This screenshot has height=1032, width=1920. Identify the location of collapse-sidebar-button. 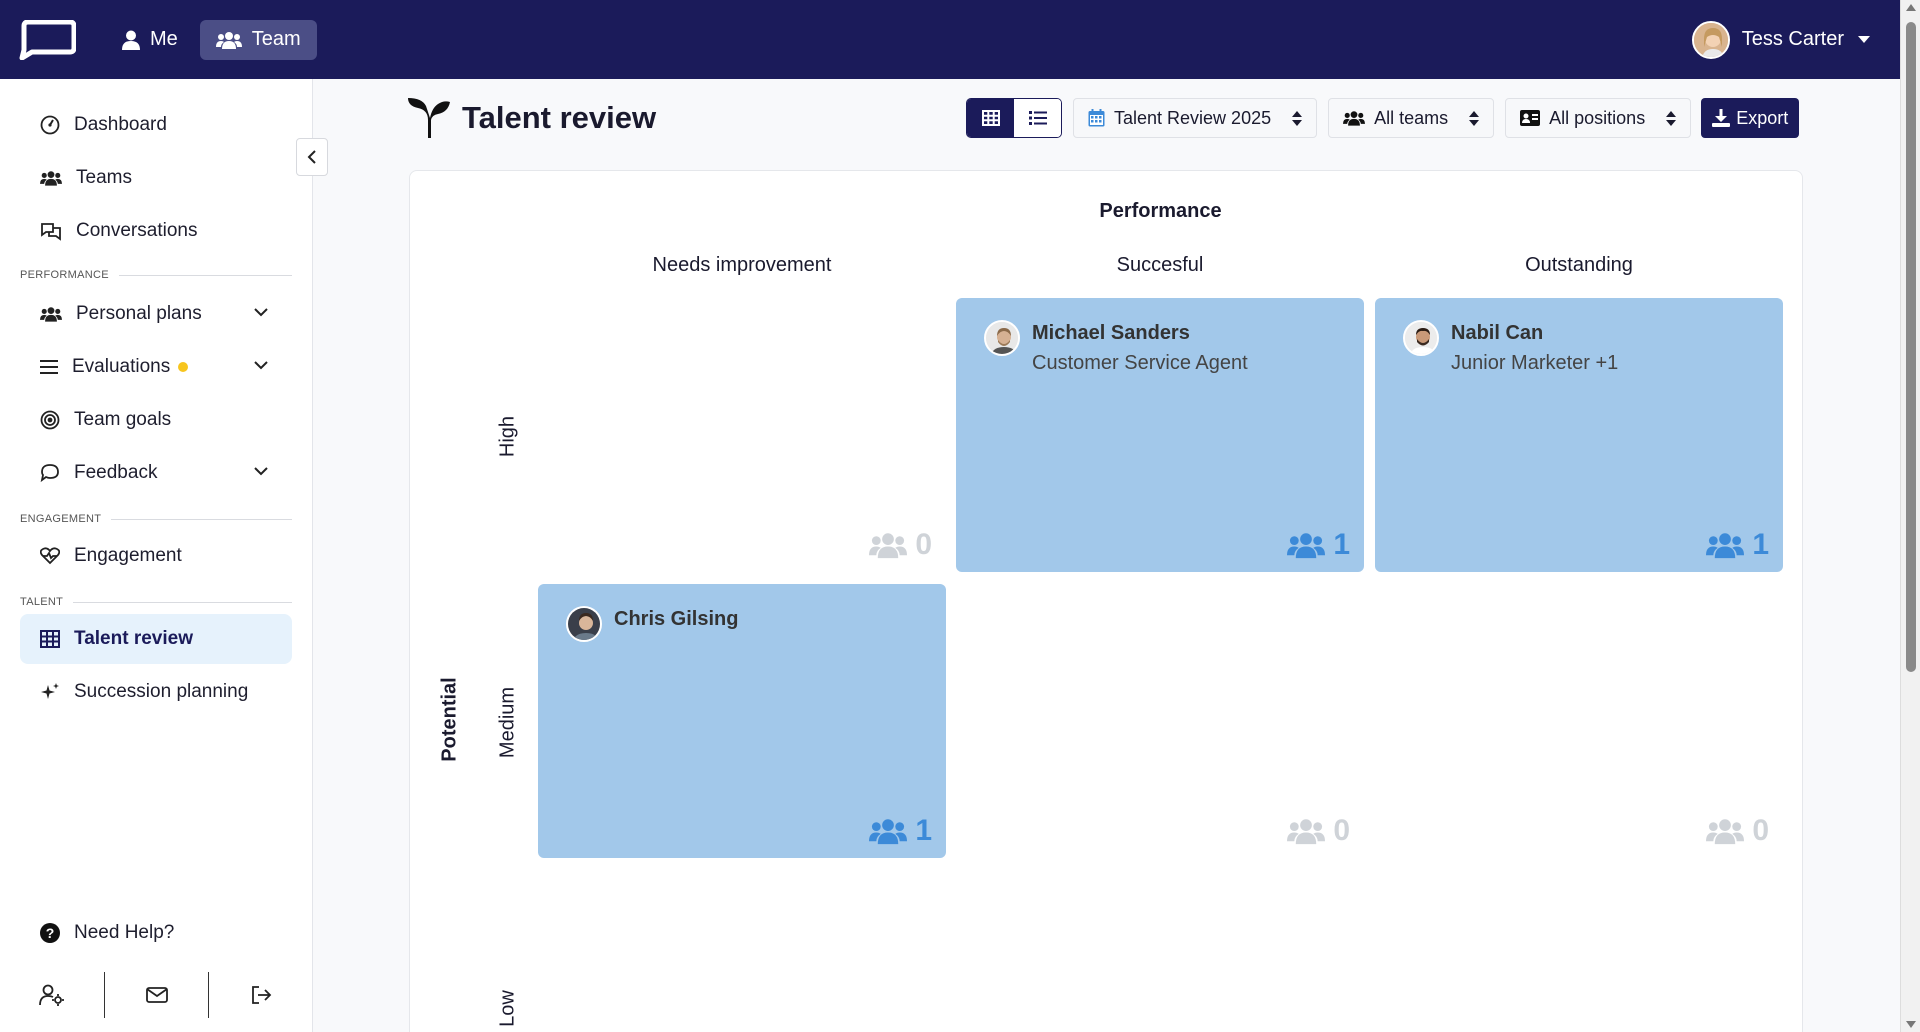
(312, 157).